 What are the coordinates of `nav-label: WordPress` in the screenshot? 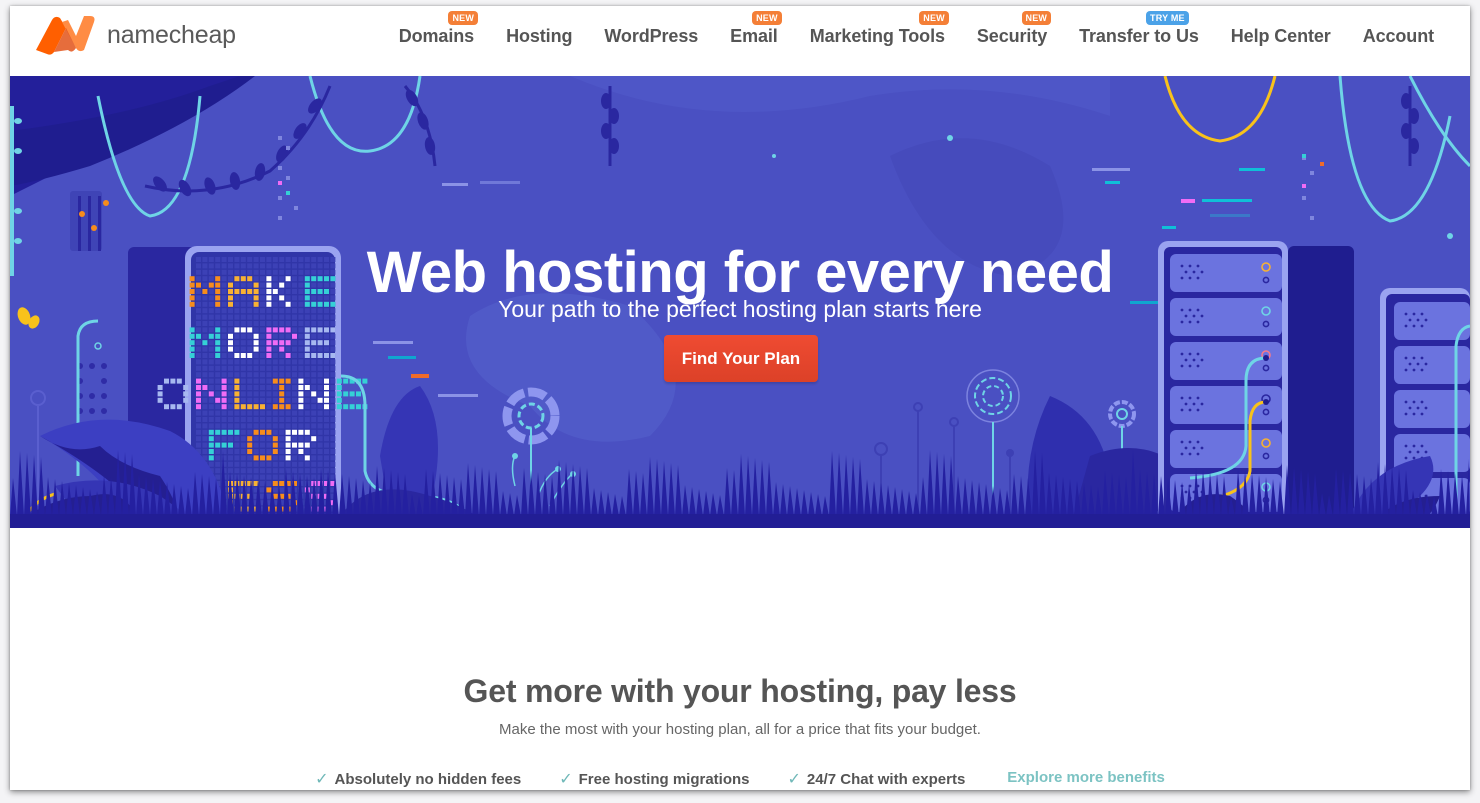 It's located at (651, 36).